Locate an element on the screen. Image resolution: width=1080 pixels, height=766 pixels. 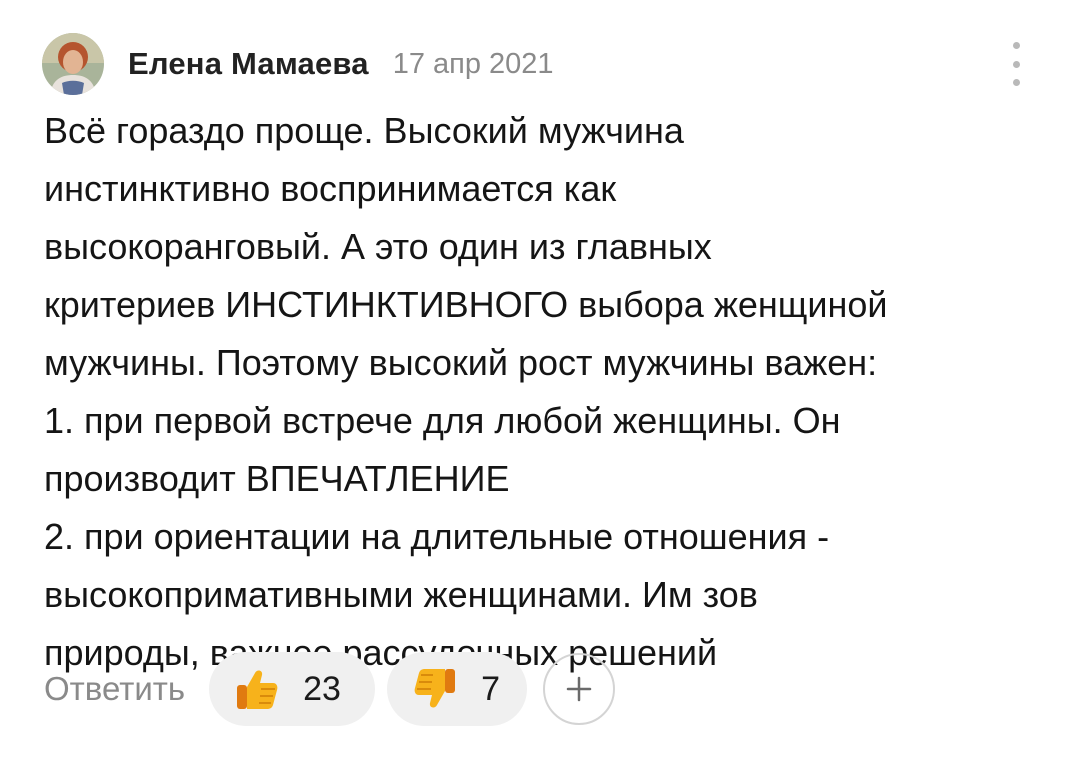
more-options-icon is located at coordinates (1016, 64).